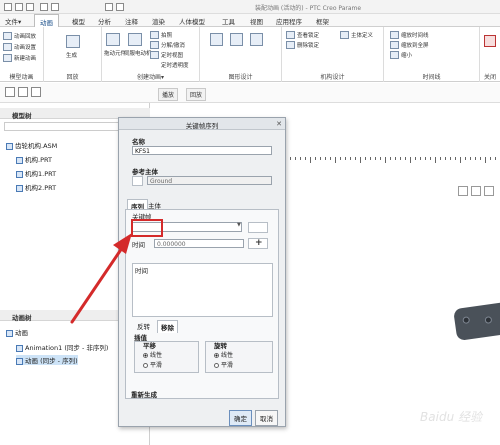 The width and height of the screenshot is (500, 445). Describe the element at coordinates (23, 92) in the screenshot. I see `layers-icon` at that location.